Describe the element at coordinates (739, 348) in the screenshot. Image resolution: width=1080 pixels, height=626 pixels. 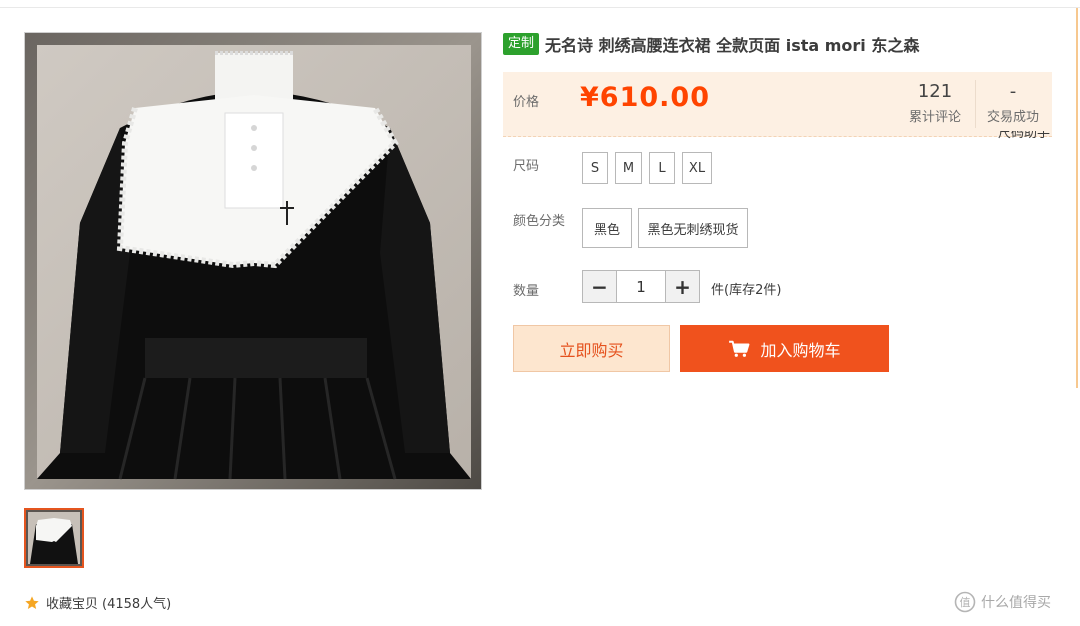
I see `cart-icon` at that location.